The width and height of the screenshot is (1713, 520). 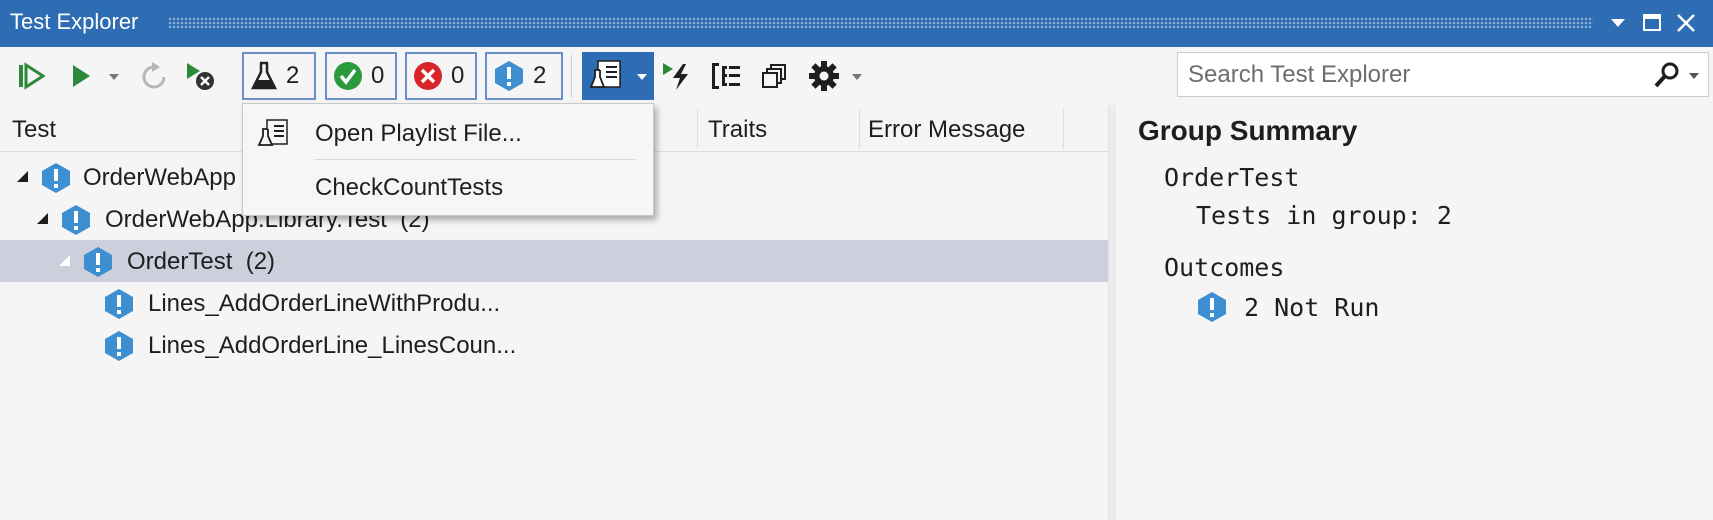 What do you see at coordinates (409, 187) in the screenshot?
I see `menu-item-label: CheckCountTests` at bounding box center [409, 187].